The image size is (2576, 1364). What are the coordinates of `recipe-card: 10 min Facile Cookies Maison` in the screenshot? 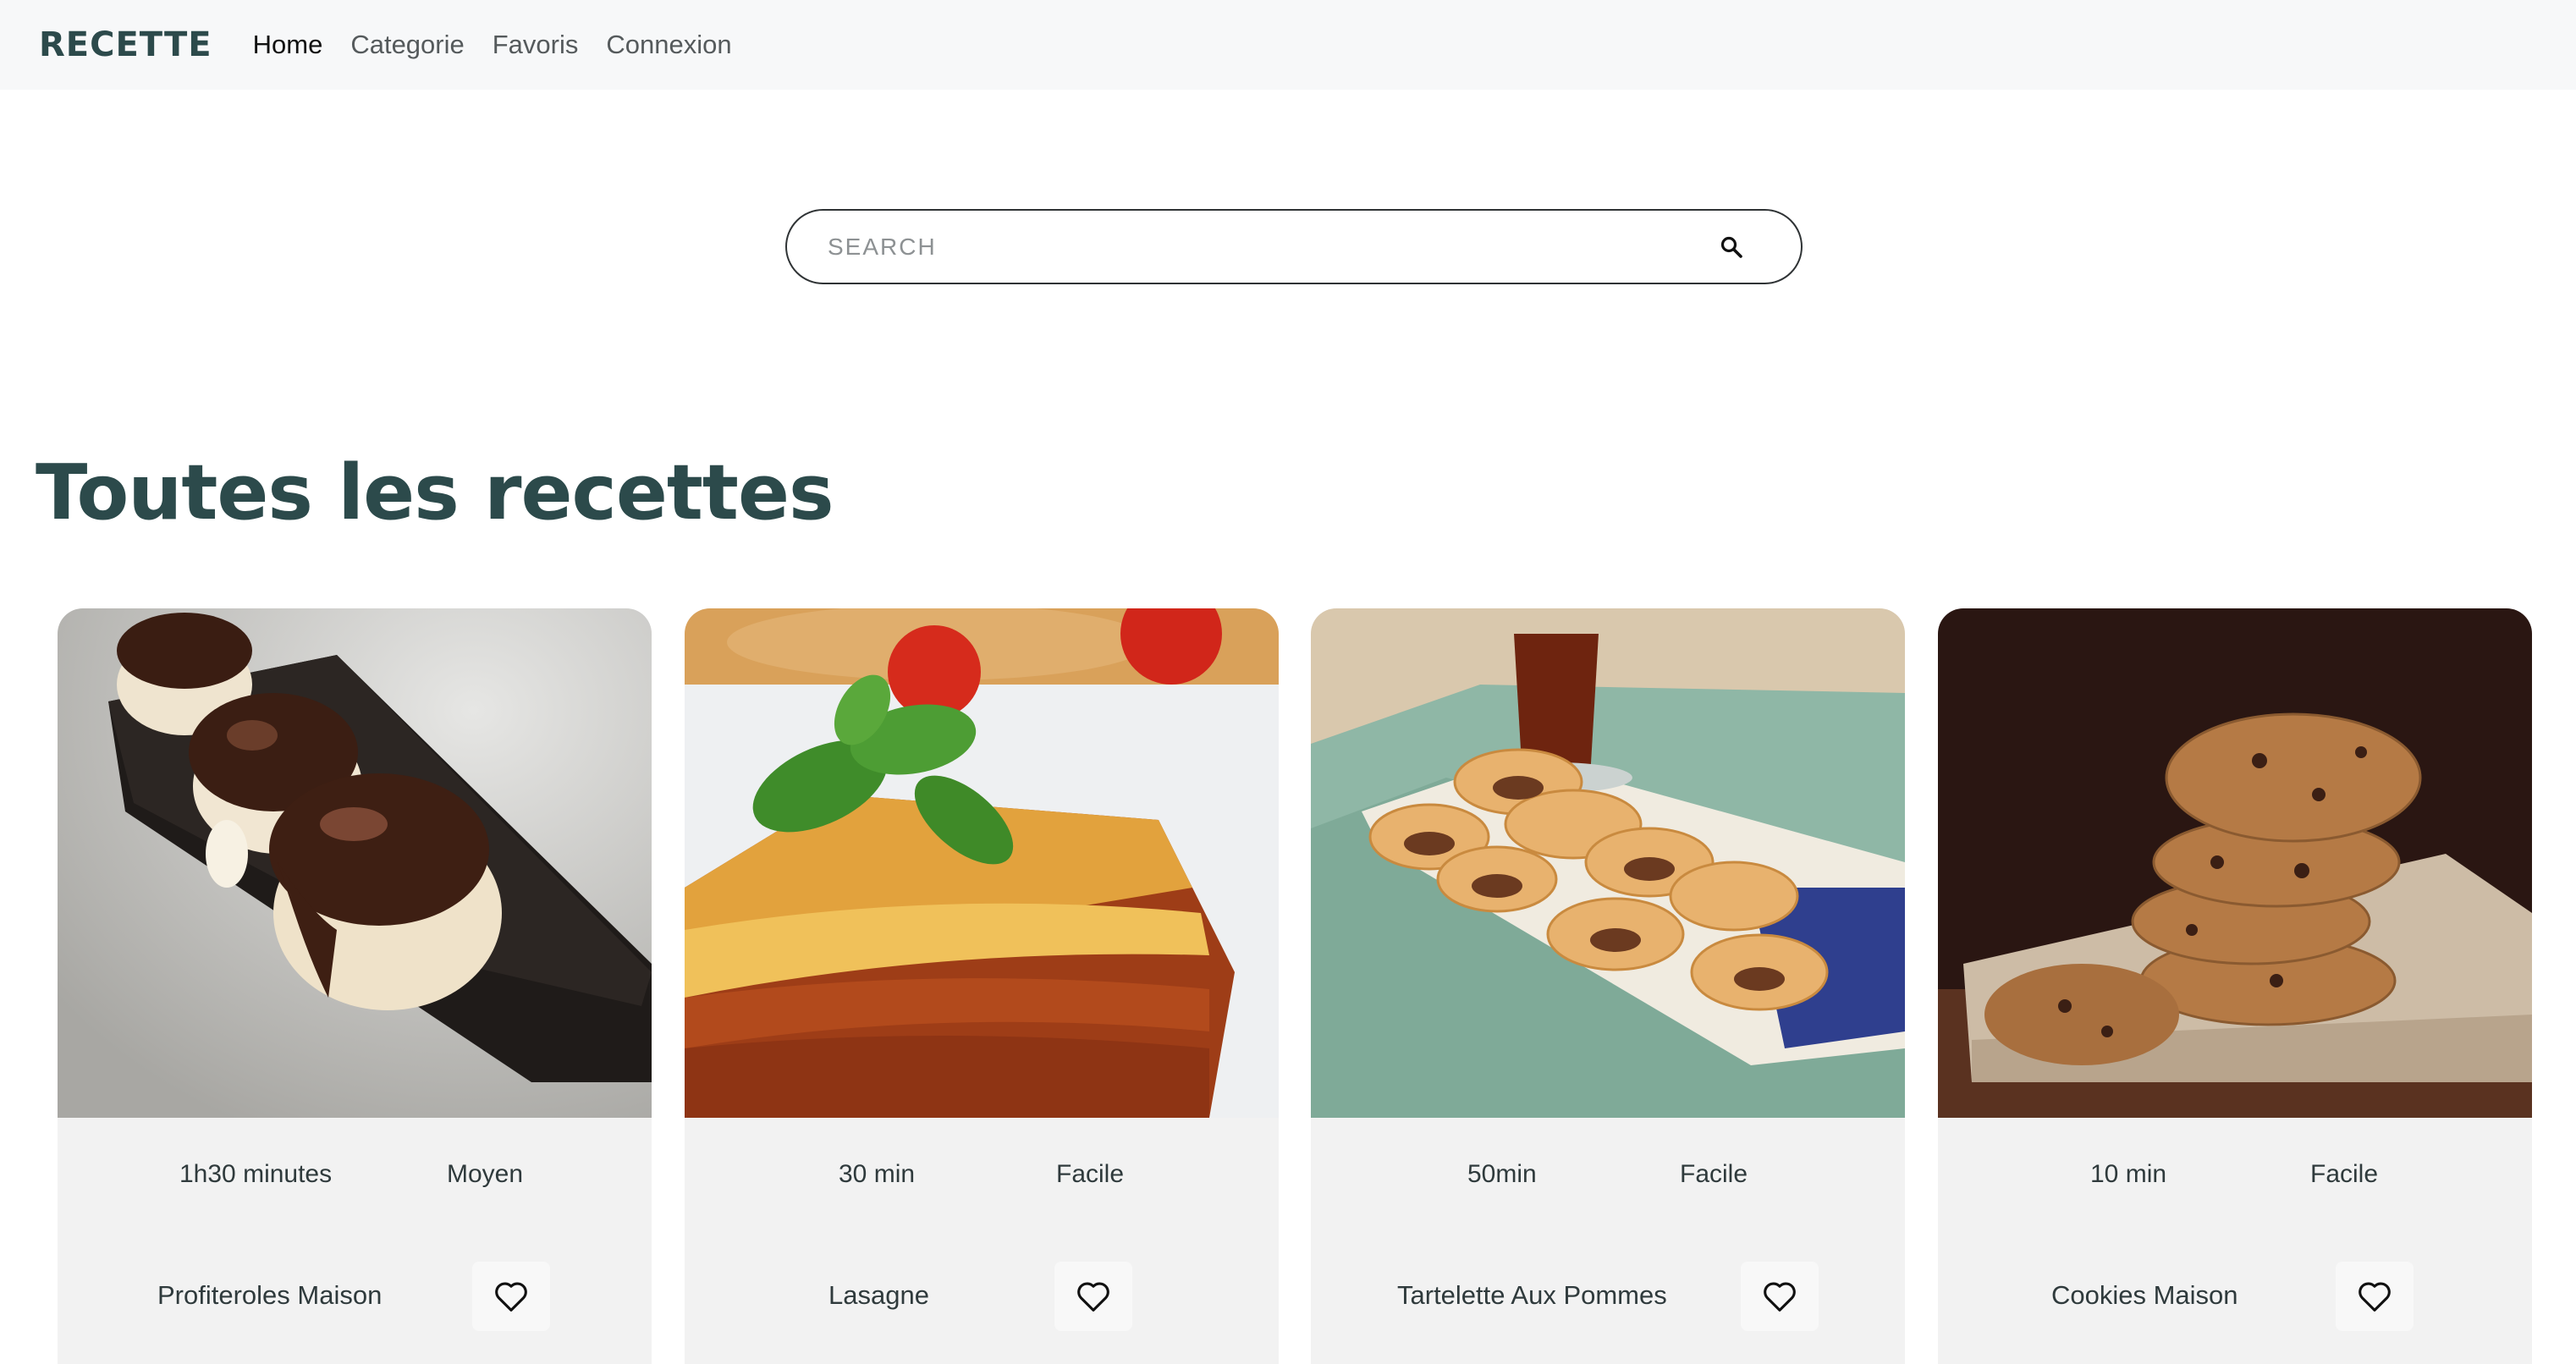 It's located at (2235, 986).